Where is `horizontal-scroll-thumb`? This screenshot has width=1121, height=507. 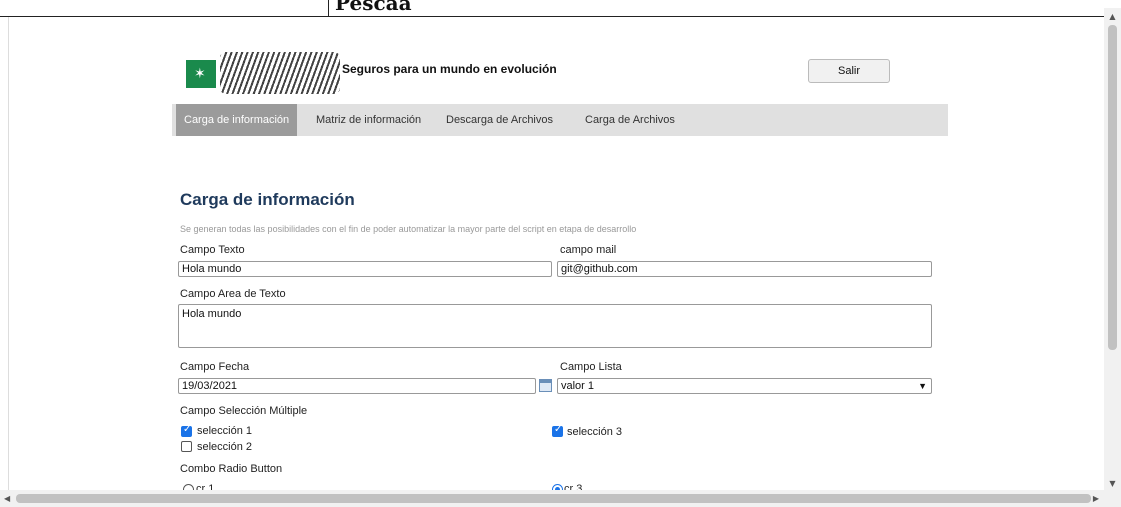
horizontal-scroll-thumb is located at coordinates (553, 498).